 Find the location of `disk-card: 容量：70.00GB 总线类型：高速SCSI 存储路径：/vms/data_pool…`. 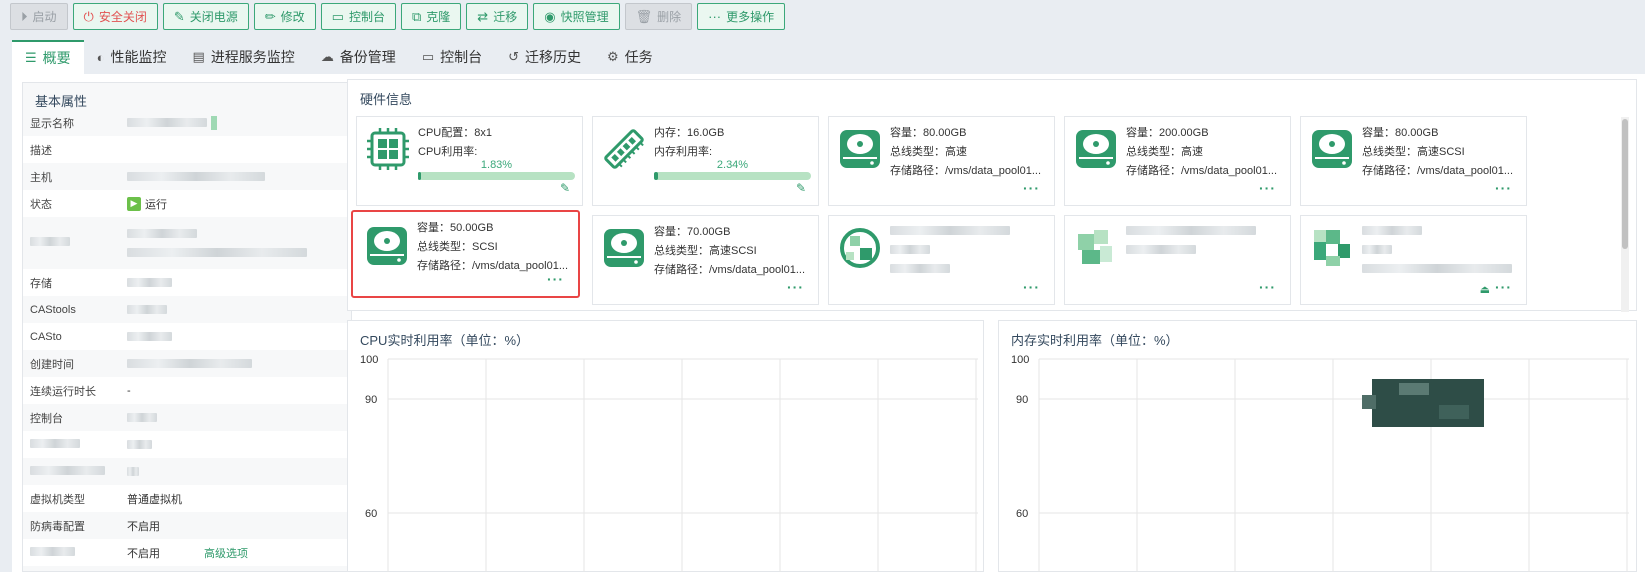

disk-card: 容量：70.00GB 总线类型：高速SCSI 存储路径：/vms/data_pool… is located at coordinates (705, 260).